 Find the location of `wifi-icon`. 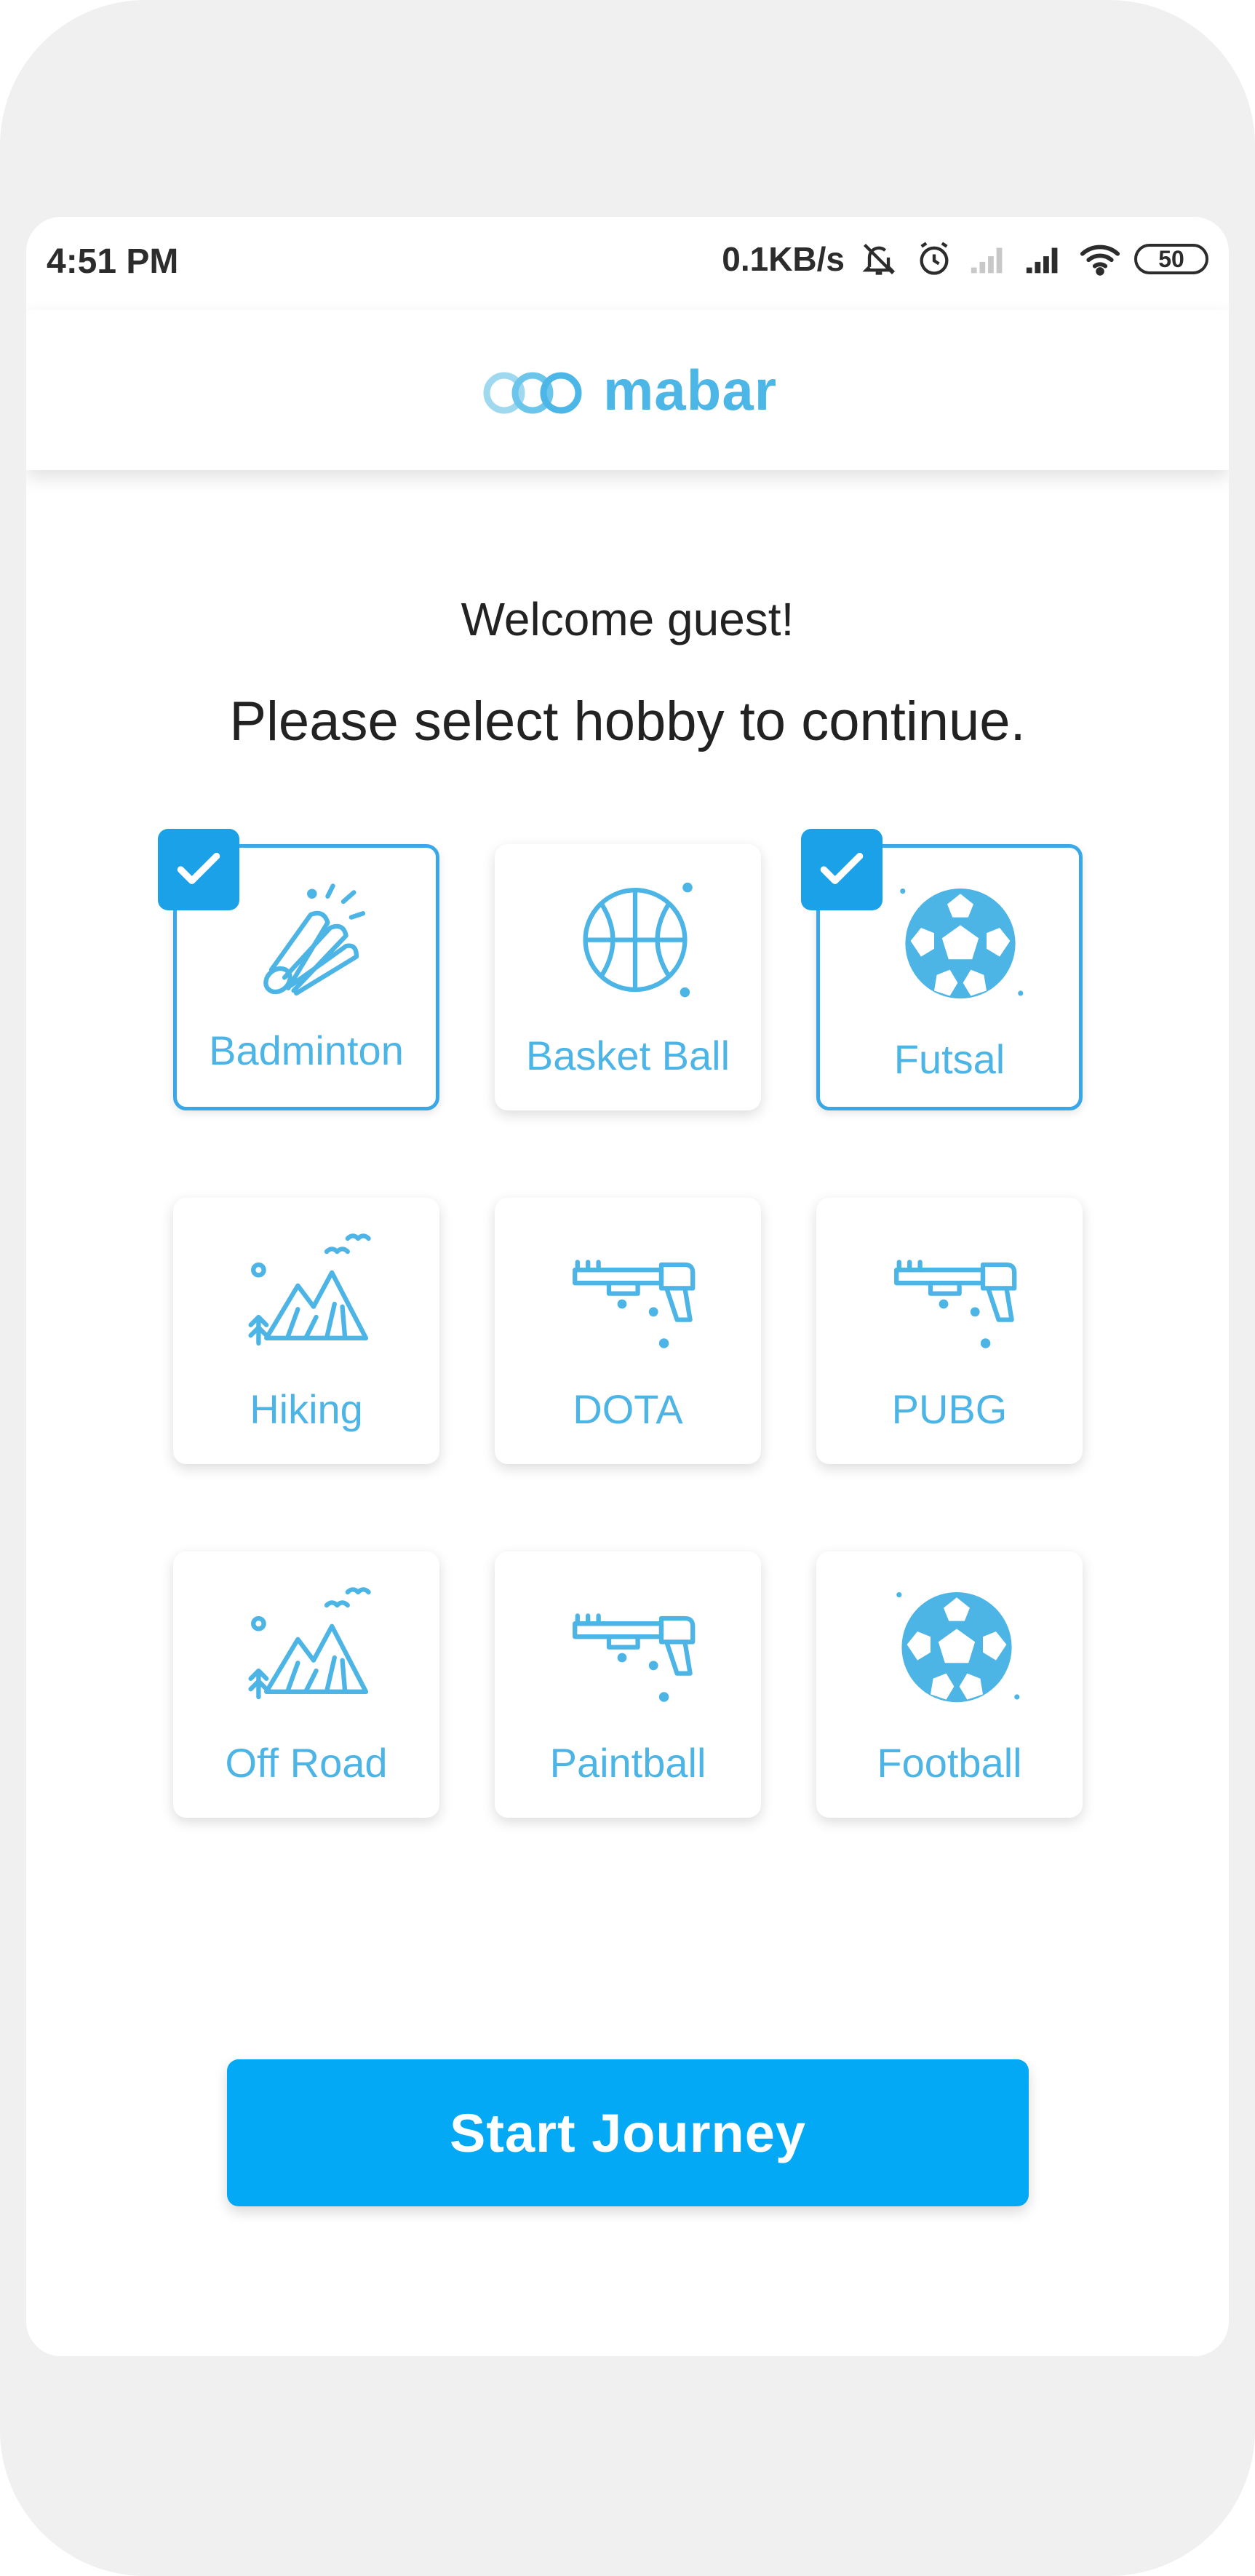

wifi-icon is located at coordinates (1100, 259).